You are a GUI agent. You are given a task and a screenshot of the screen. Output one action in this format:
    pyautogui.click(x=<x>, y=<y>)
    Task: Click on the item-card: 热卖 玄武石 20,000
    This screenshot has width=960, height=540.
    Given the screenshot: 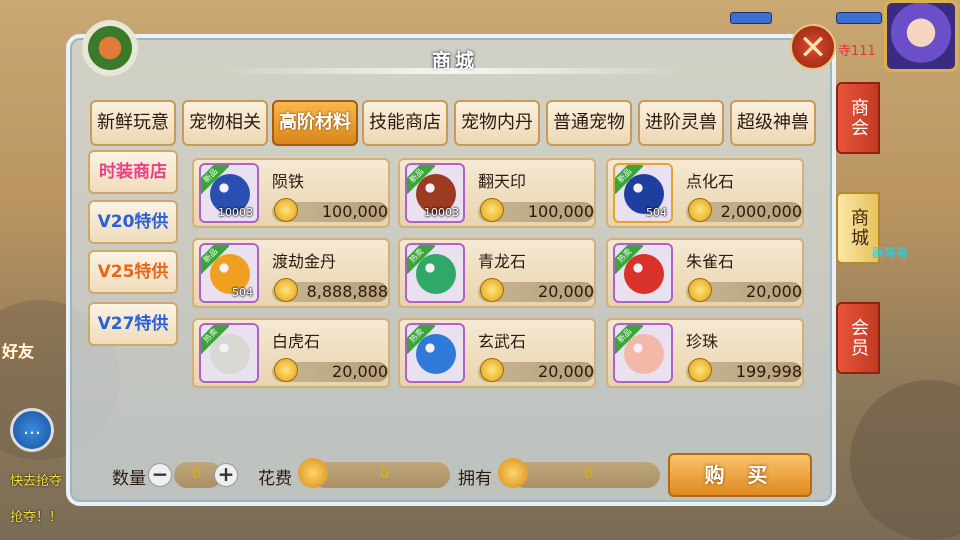 What is the action you would take?
    pyautogui.click(x=497, y=353)
    